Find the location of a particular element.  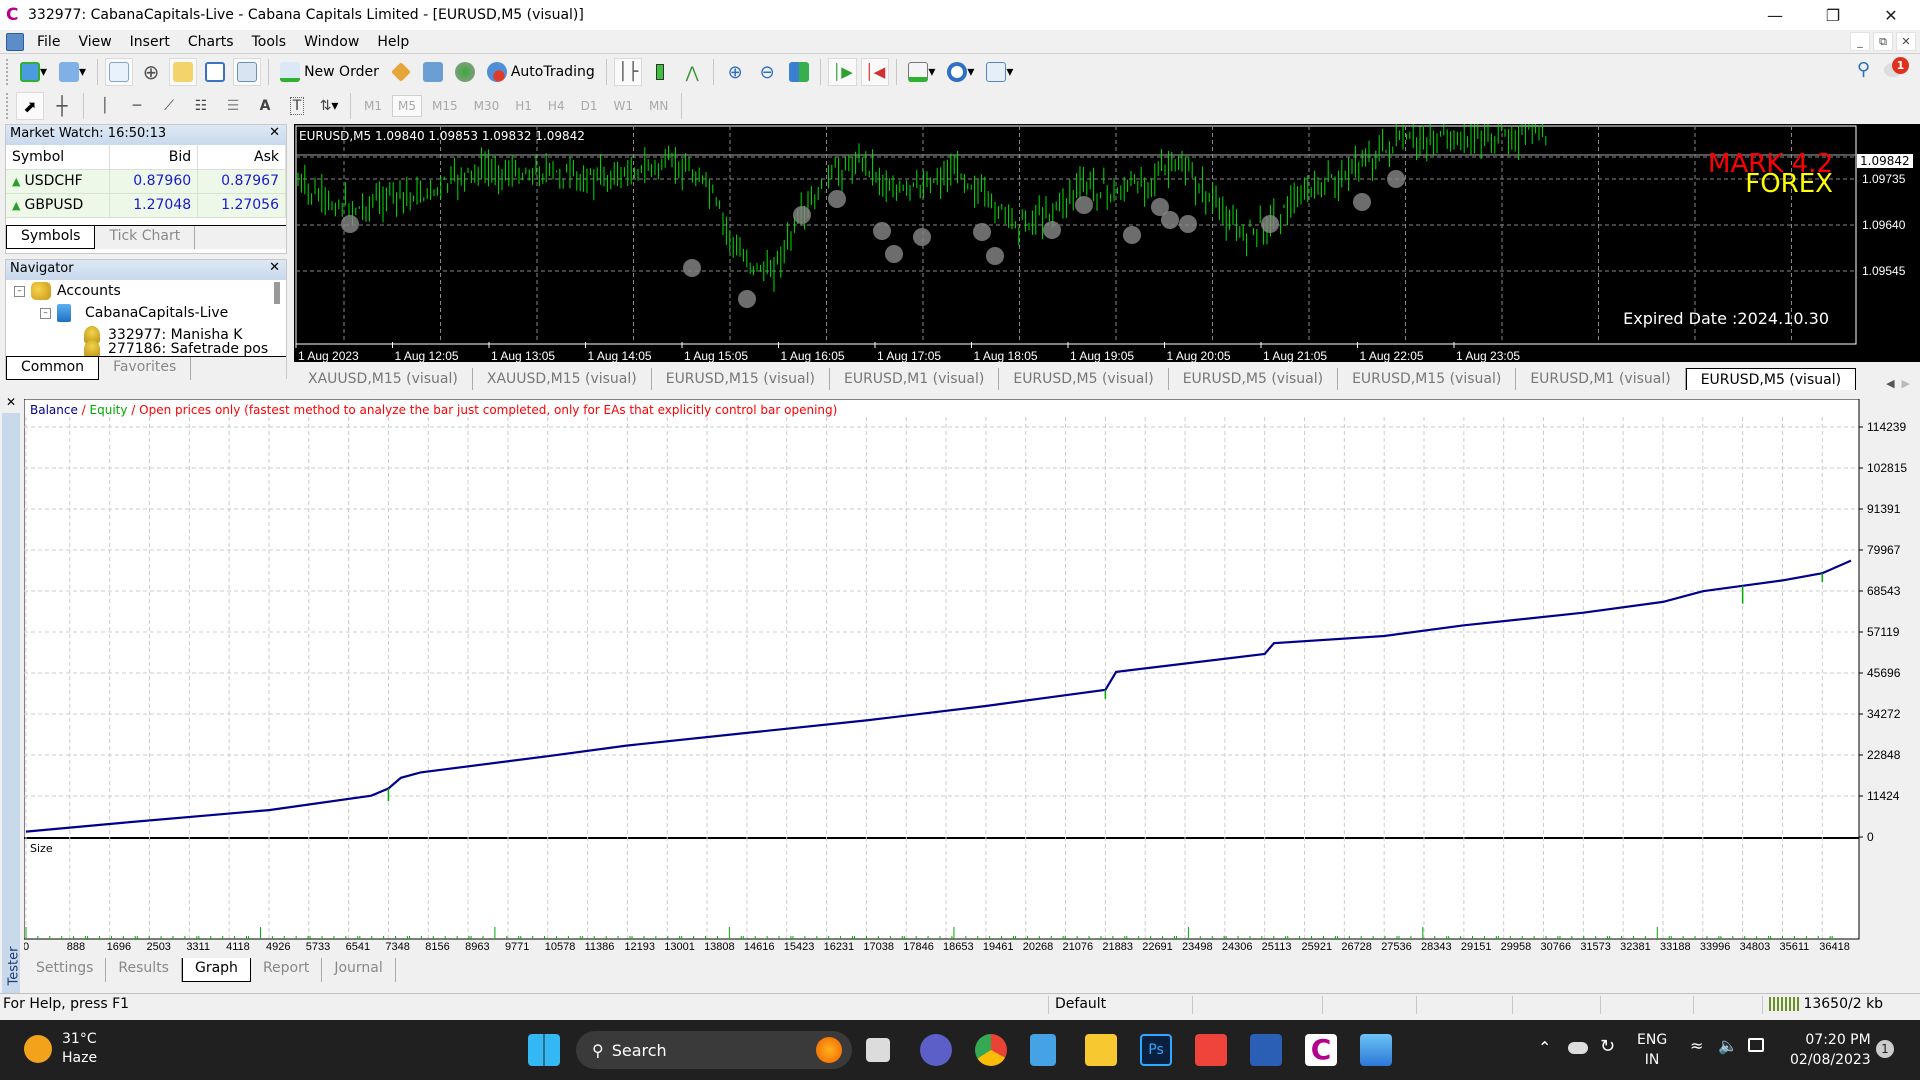

scroll-right-icon: ▶ is located at coordinates (1906, 383).